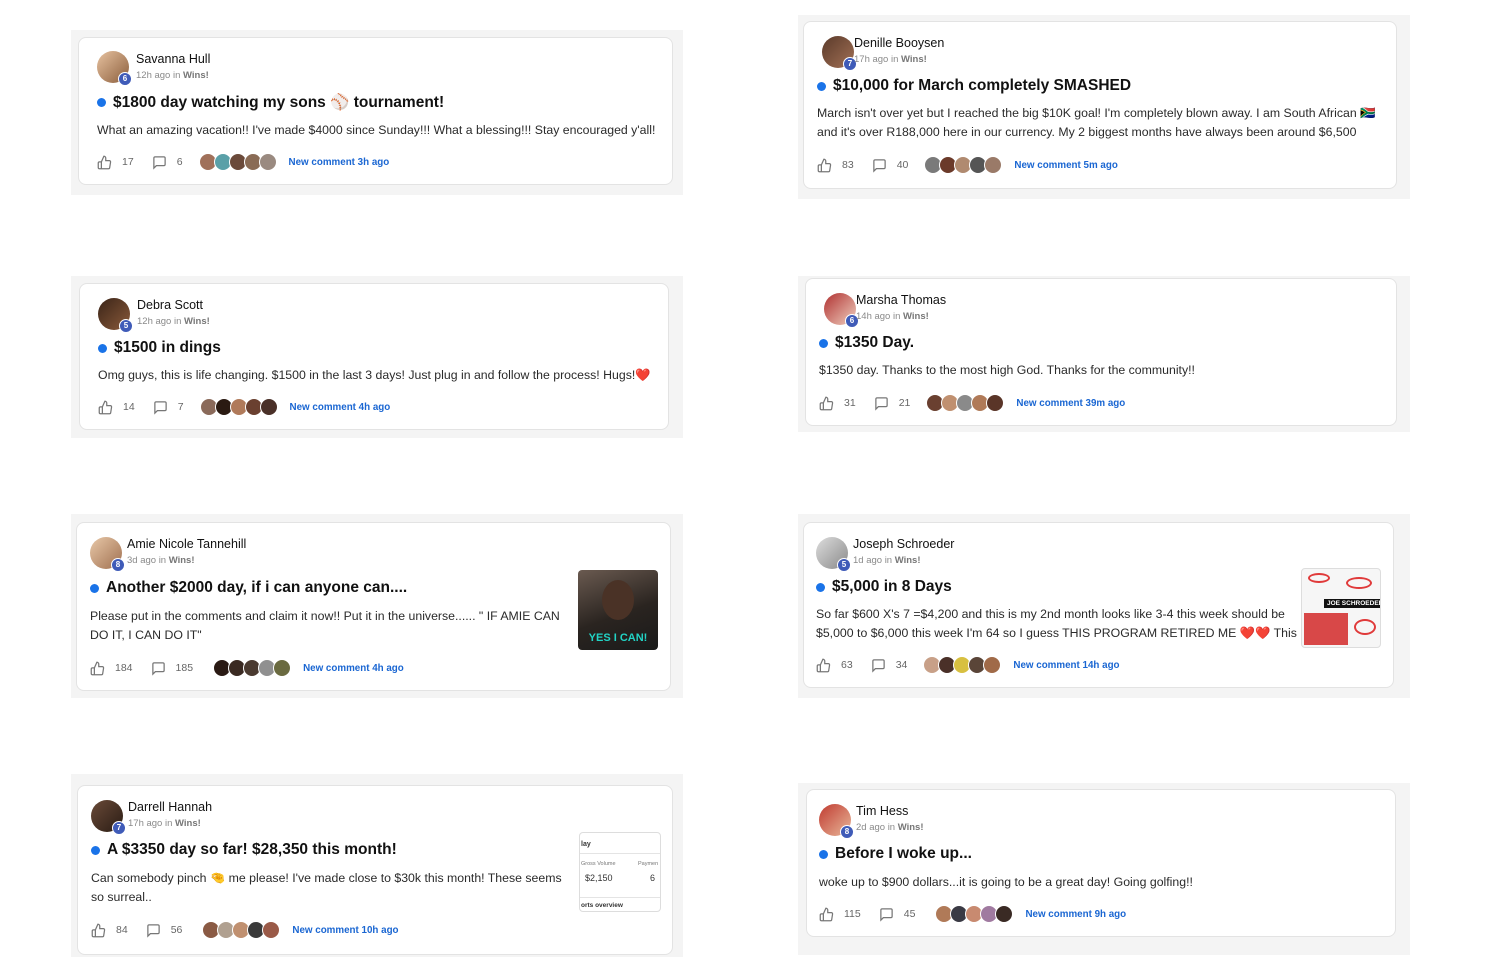 This screenshot has width=1500, height=957. Describe the element at coordinates (618, 610) in the screenshot. I see `post-thumbnail: YES I CAN!` at that location.